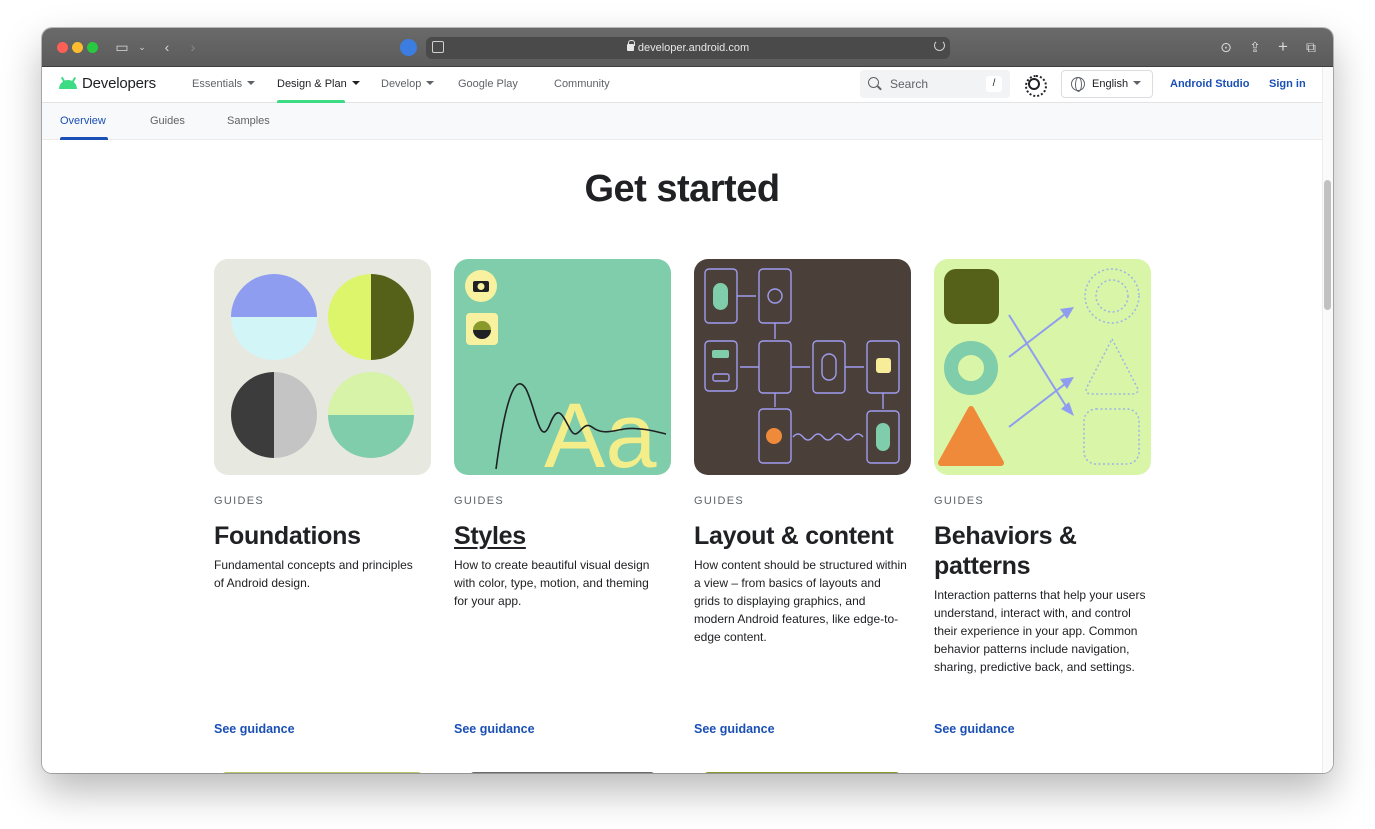 This screenshot has height=829, width=1375. What do you see at coordinates (62, 47) in the screenshot?
I see `close-window-button` at bounding box center [62, 47].